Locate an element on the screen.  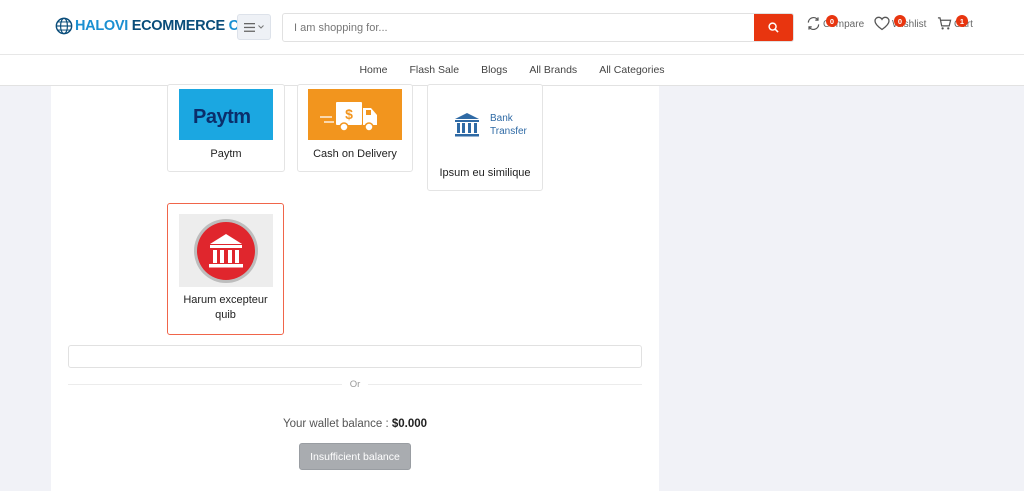
bank-transfer-logo: Bank Transfer is located at coordinates (485, 124).